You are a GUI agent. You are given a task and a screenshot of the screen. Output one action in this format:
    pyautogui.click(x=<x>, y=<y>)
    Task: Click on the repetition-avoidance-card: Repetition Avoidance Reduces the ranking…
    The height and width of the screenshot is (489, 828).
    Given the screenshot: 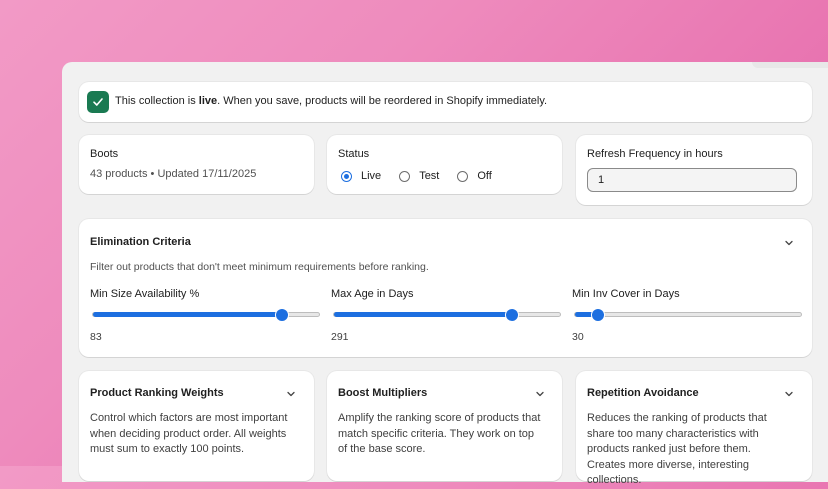 What is the action you would take?
    pyautogui.click(x=694, y=428)
    